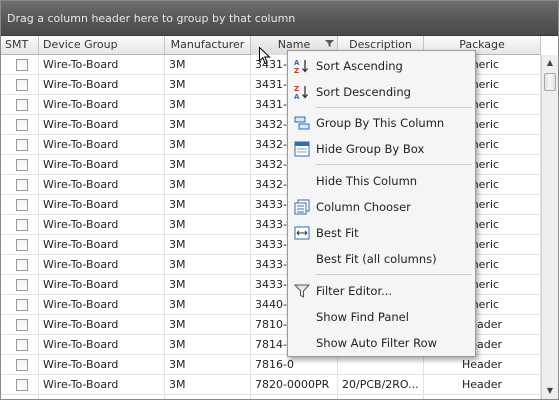  What do you see at coordinates (381, 397) in the screenshot?
I see `cell-description: Header` at bounding box center [381, 397].